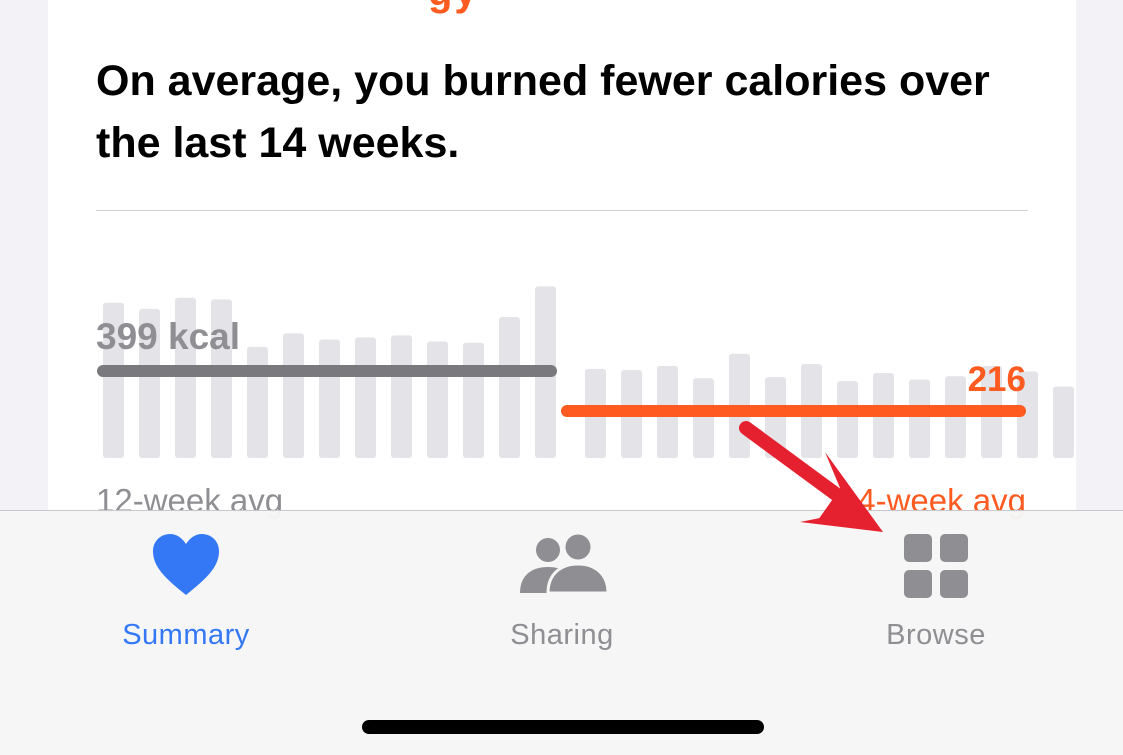 The image size is (1123, 755). I want to click on tab-sharing: Sharing, so click(562, 596).